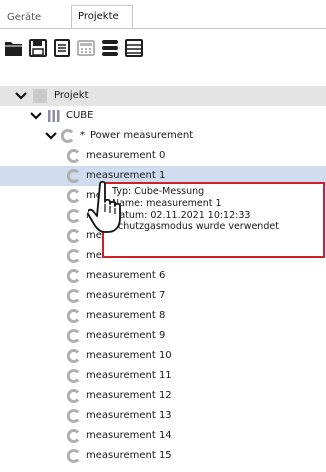 The image size is (326, 472). I want to click on document-list-icon, so click(62, 48).